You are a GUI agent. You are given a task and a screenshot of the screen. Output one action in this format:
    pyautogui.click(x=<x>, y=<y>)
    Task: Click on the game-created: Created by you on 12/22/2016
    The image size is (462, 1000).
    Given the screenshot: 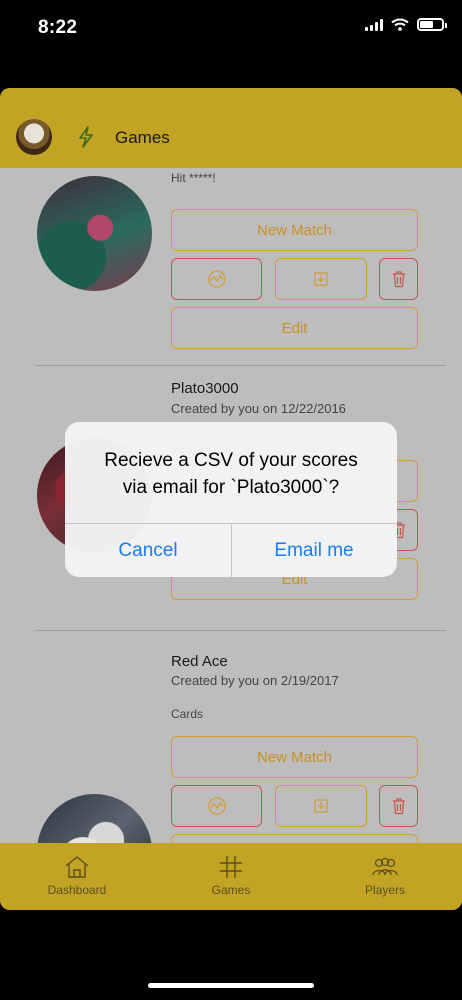 What is the action you would take?
    pyautogui.click(x=258, y=408)
    